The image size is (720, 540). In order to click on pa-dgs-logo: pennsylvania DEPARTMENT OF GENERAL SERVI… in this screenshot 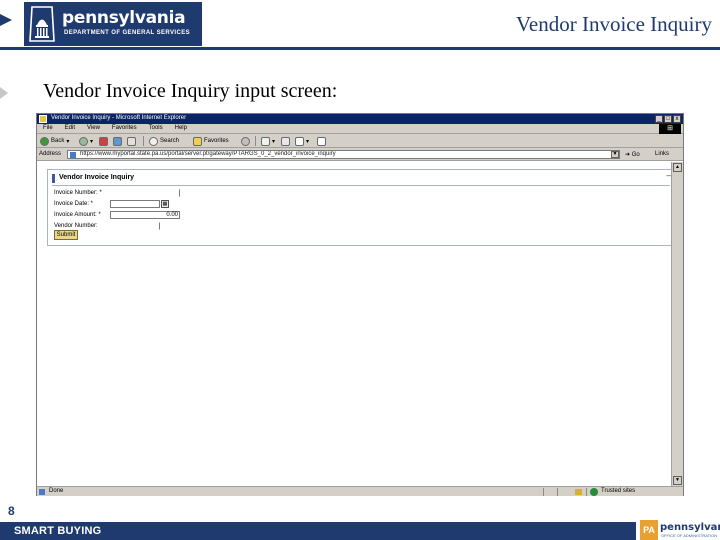, I will do `click(113, 24)`.